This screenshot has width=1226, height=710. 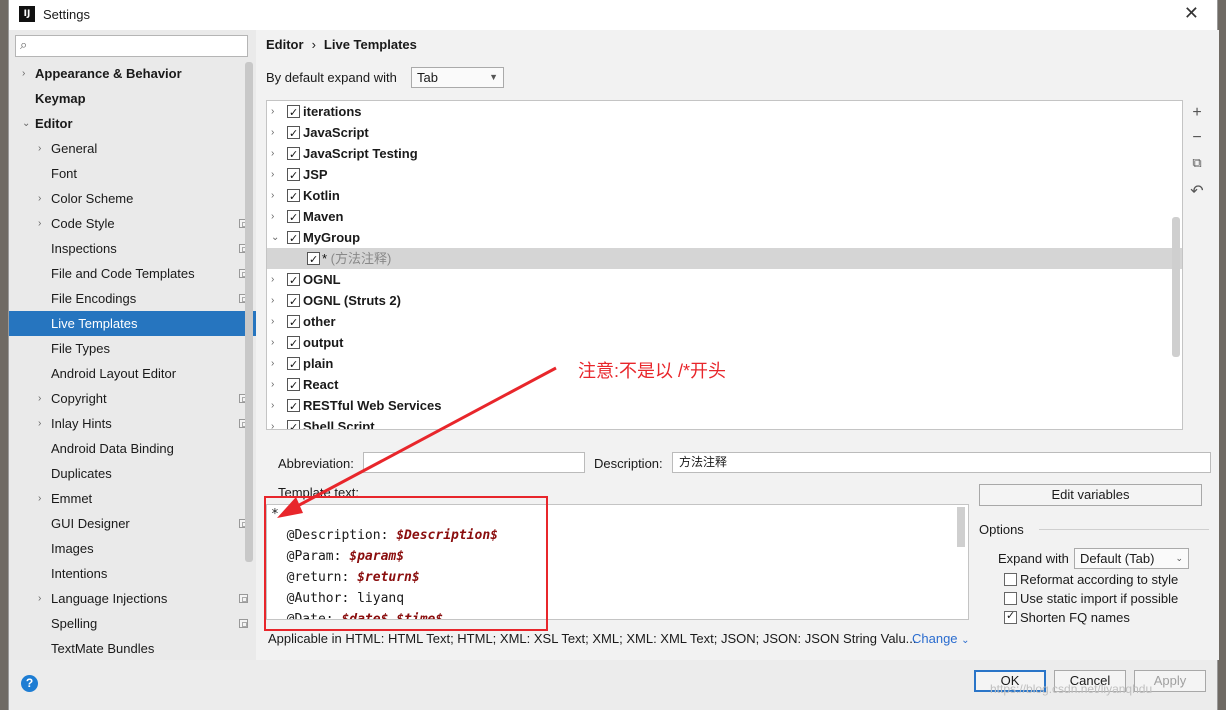 I want to click on sidebar-item-textmate-bundles: TextMate Bundles, so click(x=132, y=648).